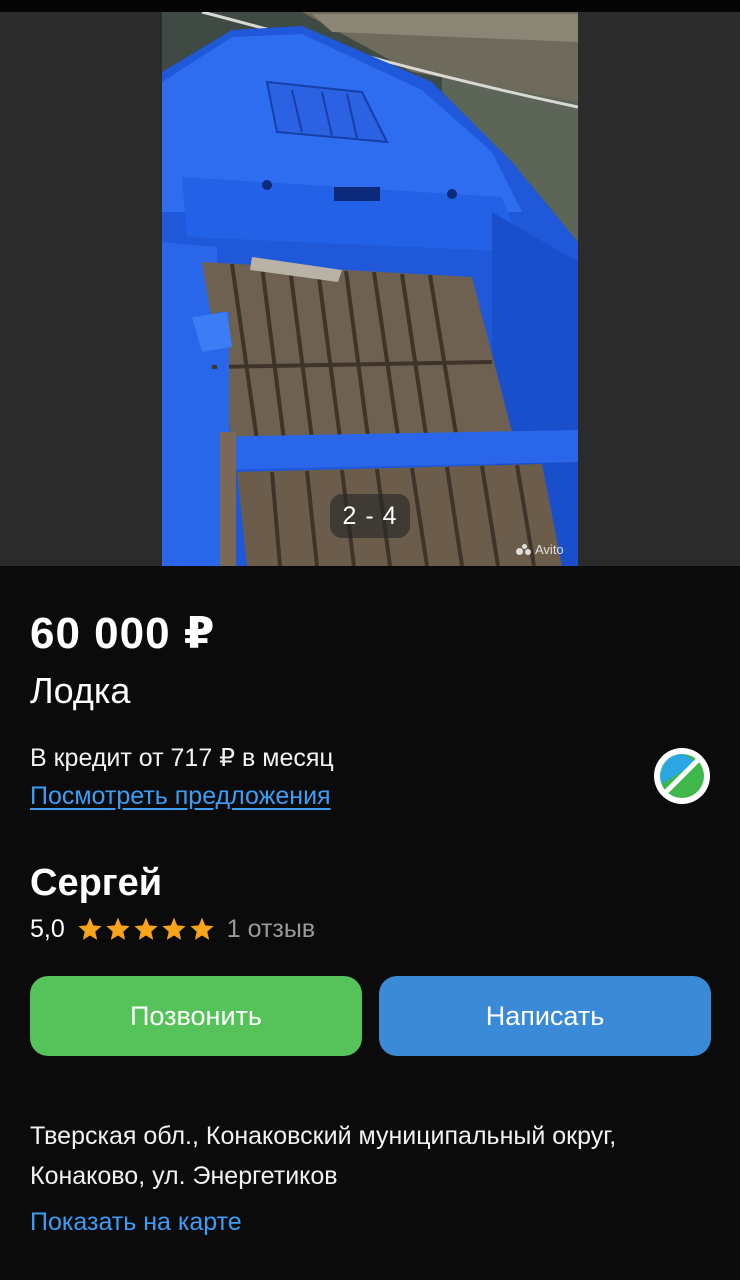 The image size is (740, 1280). Describe the element at coordinates (136, 1222) in the screenshot. I see `show-on-map-link: Показать на карте` at that location.